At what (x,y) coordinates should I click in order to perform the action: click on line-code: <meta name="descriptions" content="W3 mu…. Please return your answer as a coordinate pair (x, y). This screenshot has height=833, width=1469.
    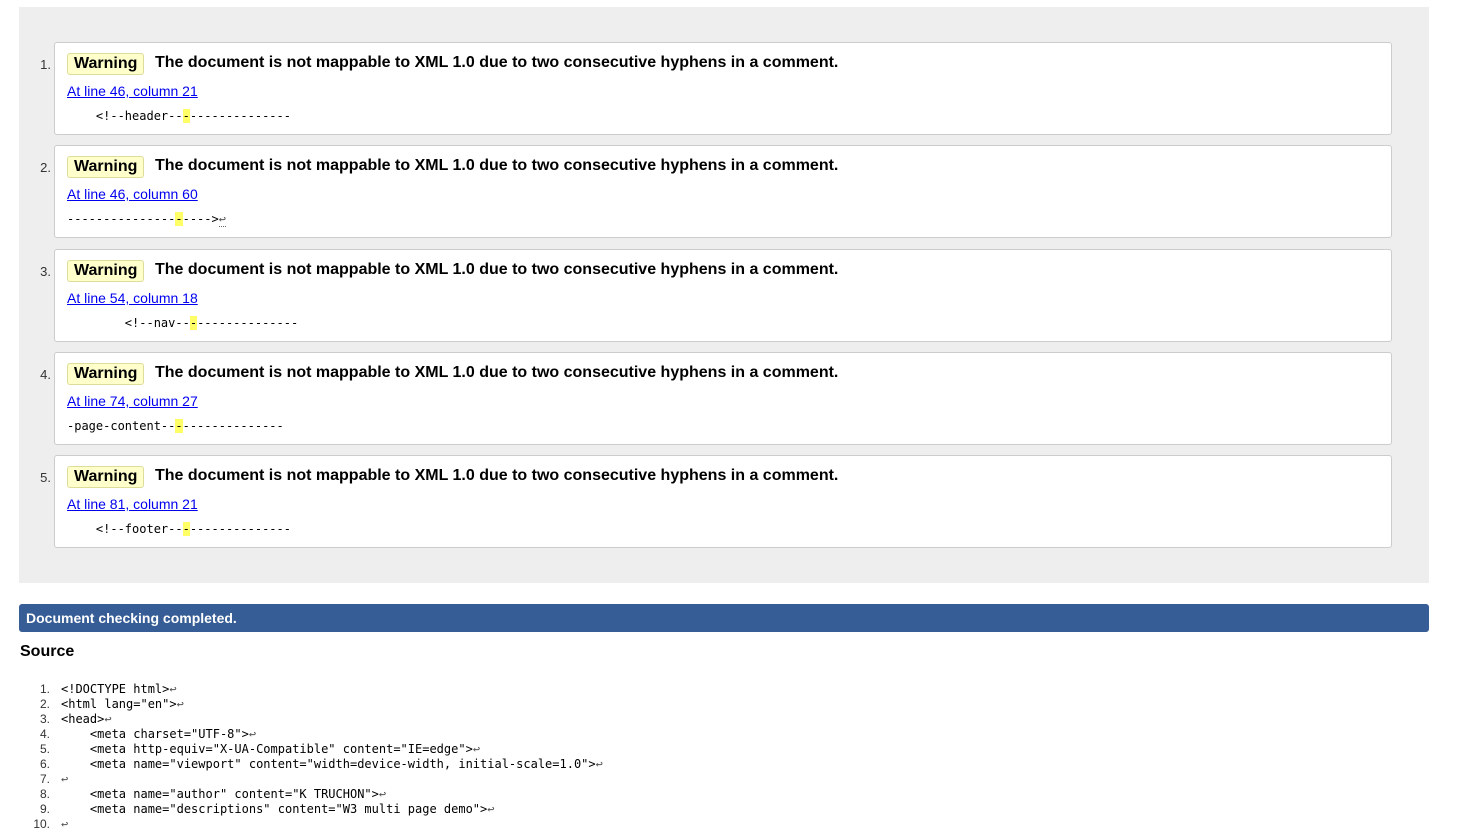
    Looking at the image, I should click on (274, 809).